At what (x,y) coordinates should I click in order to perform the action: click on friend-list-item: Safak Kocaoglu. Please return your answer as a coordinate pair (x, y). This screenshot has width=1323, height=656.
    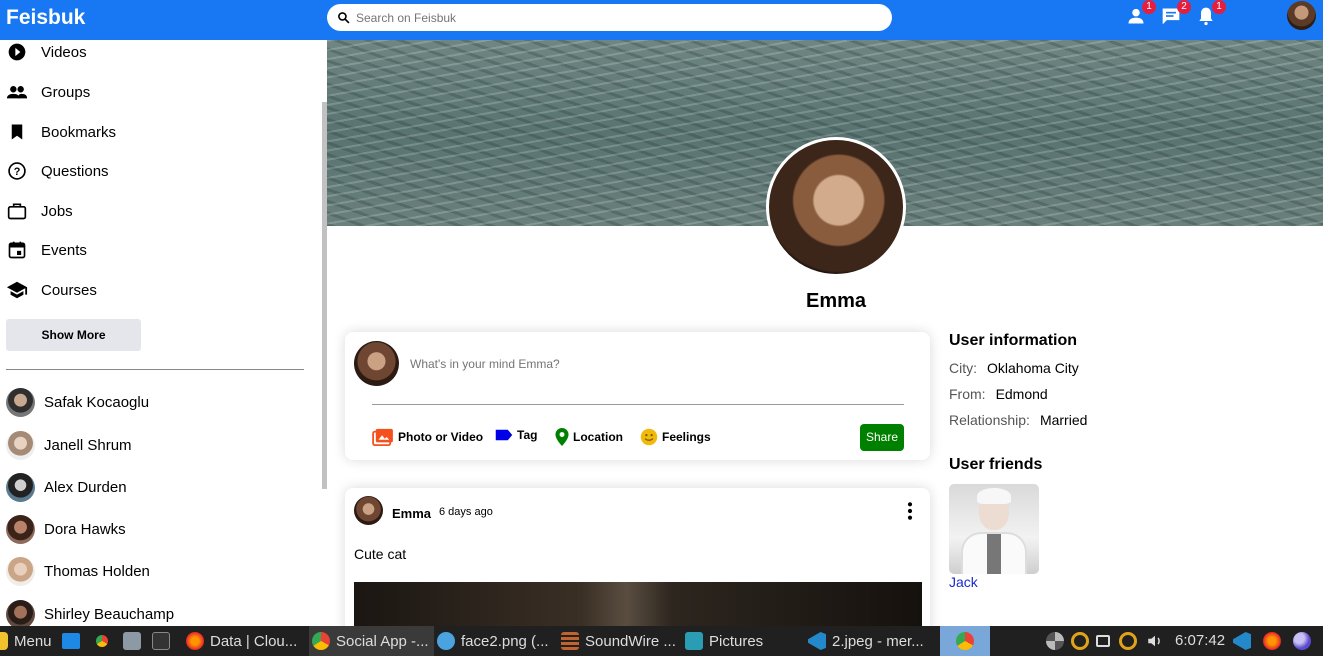
    Looking at the image, I should click on (77, 402).